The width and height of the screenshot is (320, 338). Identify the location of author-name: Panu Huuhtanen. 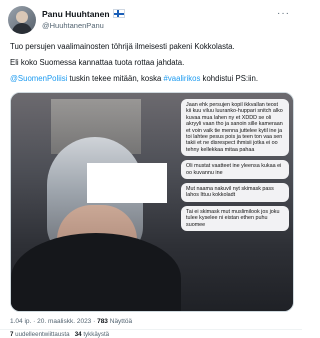
(83, 14).